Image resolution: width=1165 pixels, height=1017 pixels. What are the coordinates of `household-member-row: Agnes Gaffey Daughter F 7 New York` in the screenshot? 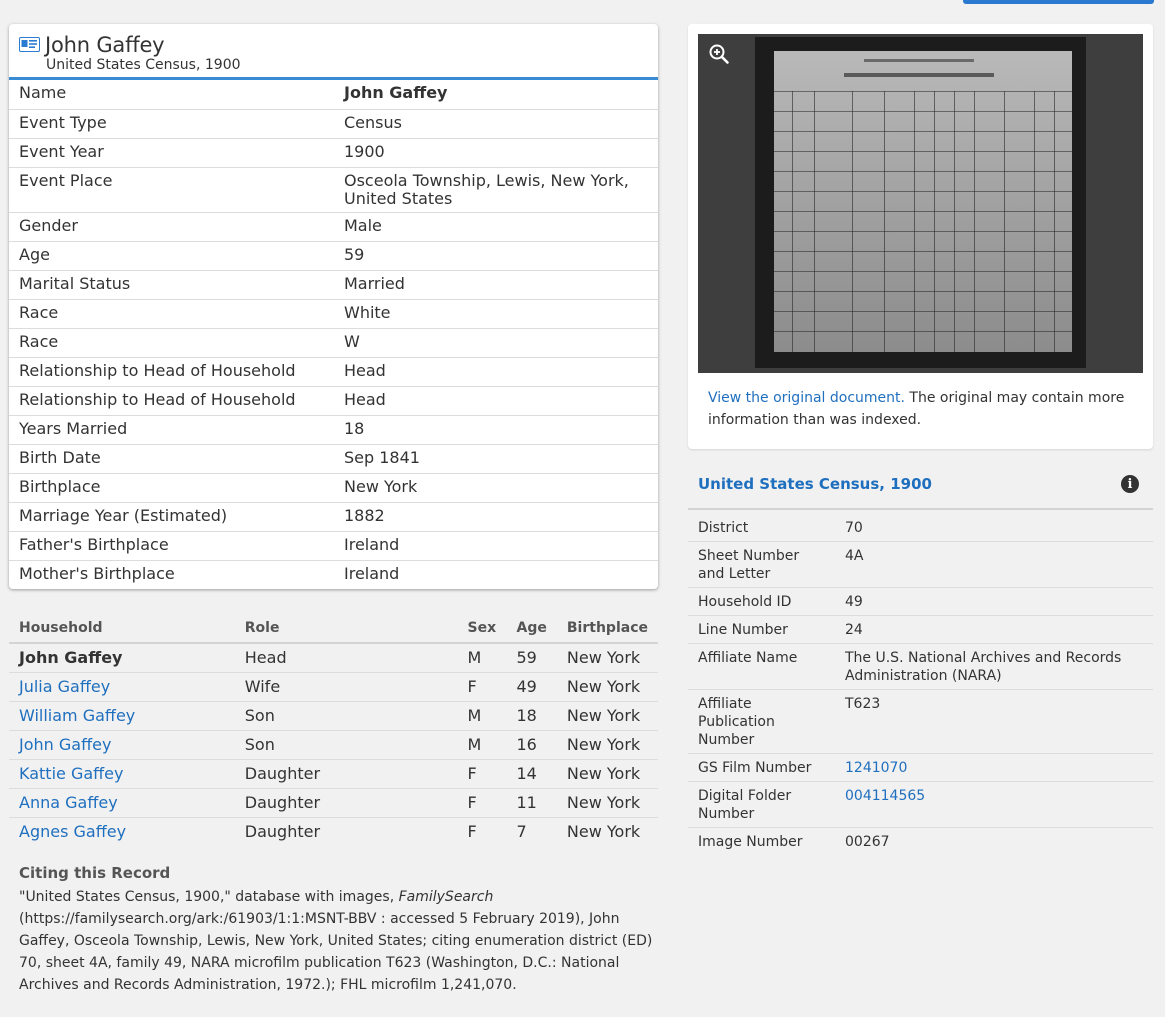 It's located at (333, 832).